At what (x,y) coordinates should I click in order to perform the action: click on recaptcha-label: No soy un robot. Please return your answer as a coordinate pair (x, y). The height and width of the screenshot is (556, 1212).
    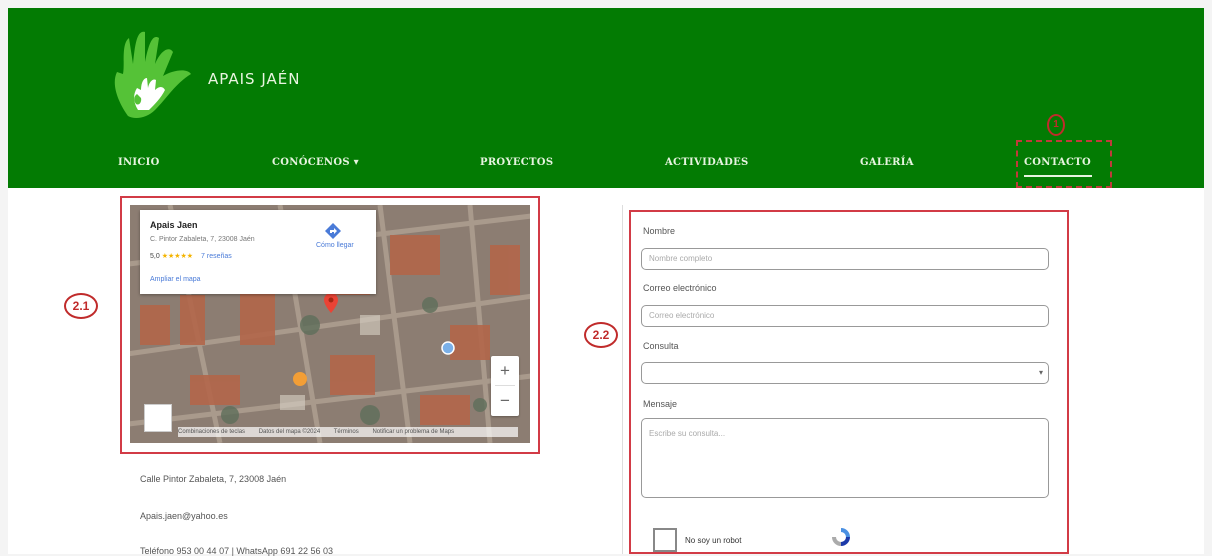
    Looking at the image, I should click on (713, 540).